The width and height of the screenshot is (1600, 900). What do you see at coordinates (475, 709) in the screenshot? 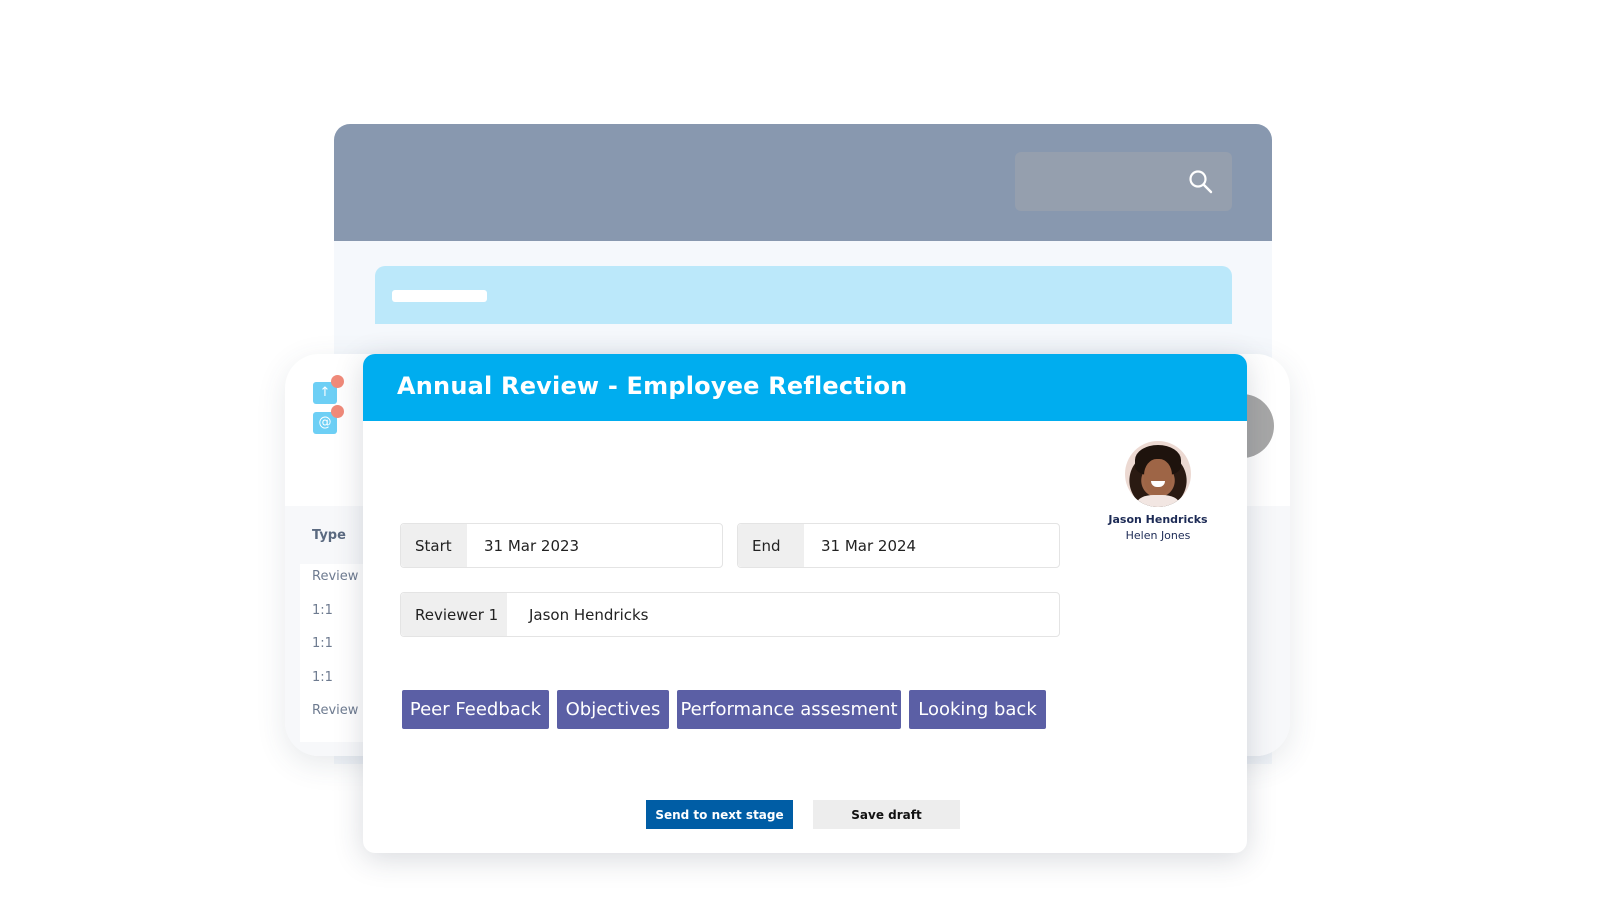
I see `peer-feedback-button: Peer Feedback` at bounding box center [475, 709].